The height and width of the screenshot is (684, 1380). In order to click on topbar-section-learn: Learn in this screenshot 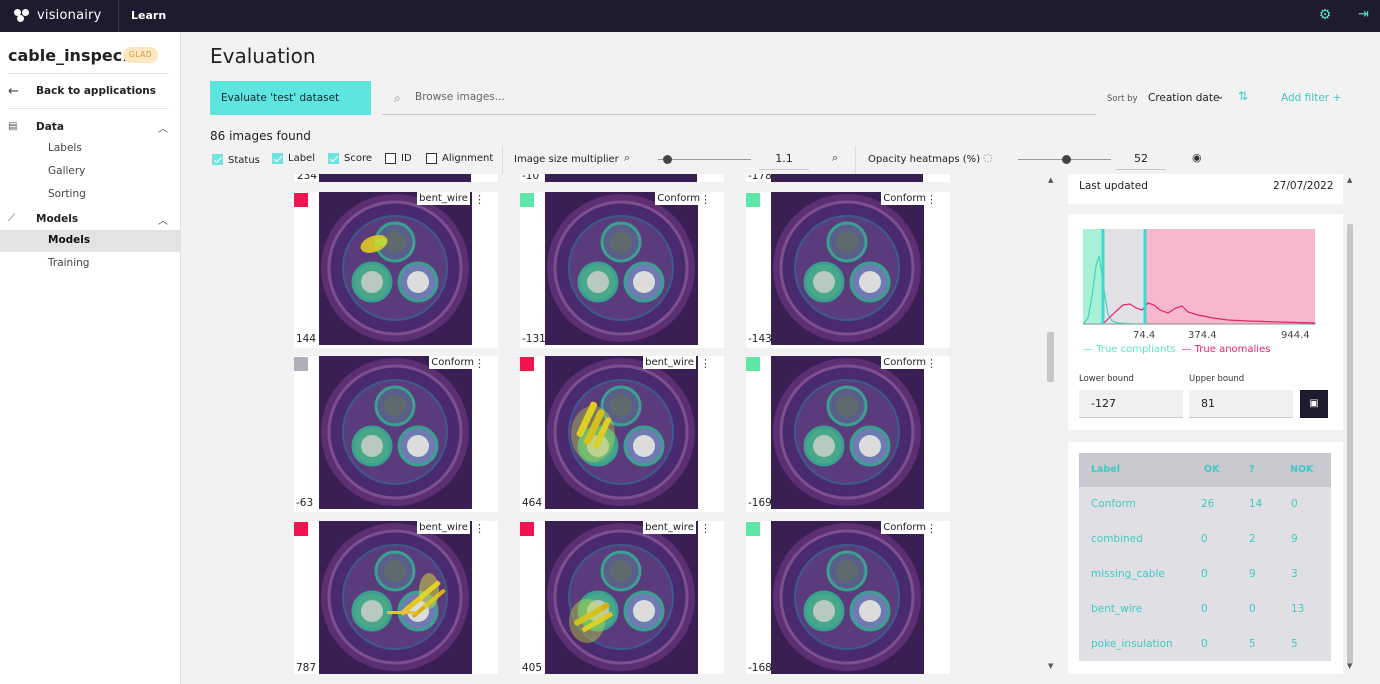, I will do `click(148, 15)`.